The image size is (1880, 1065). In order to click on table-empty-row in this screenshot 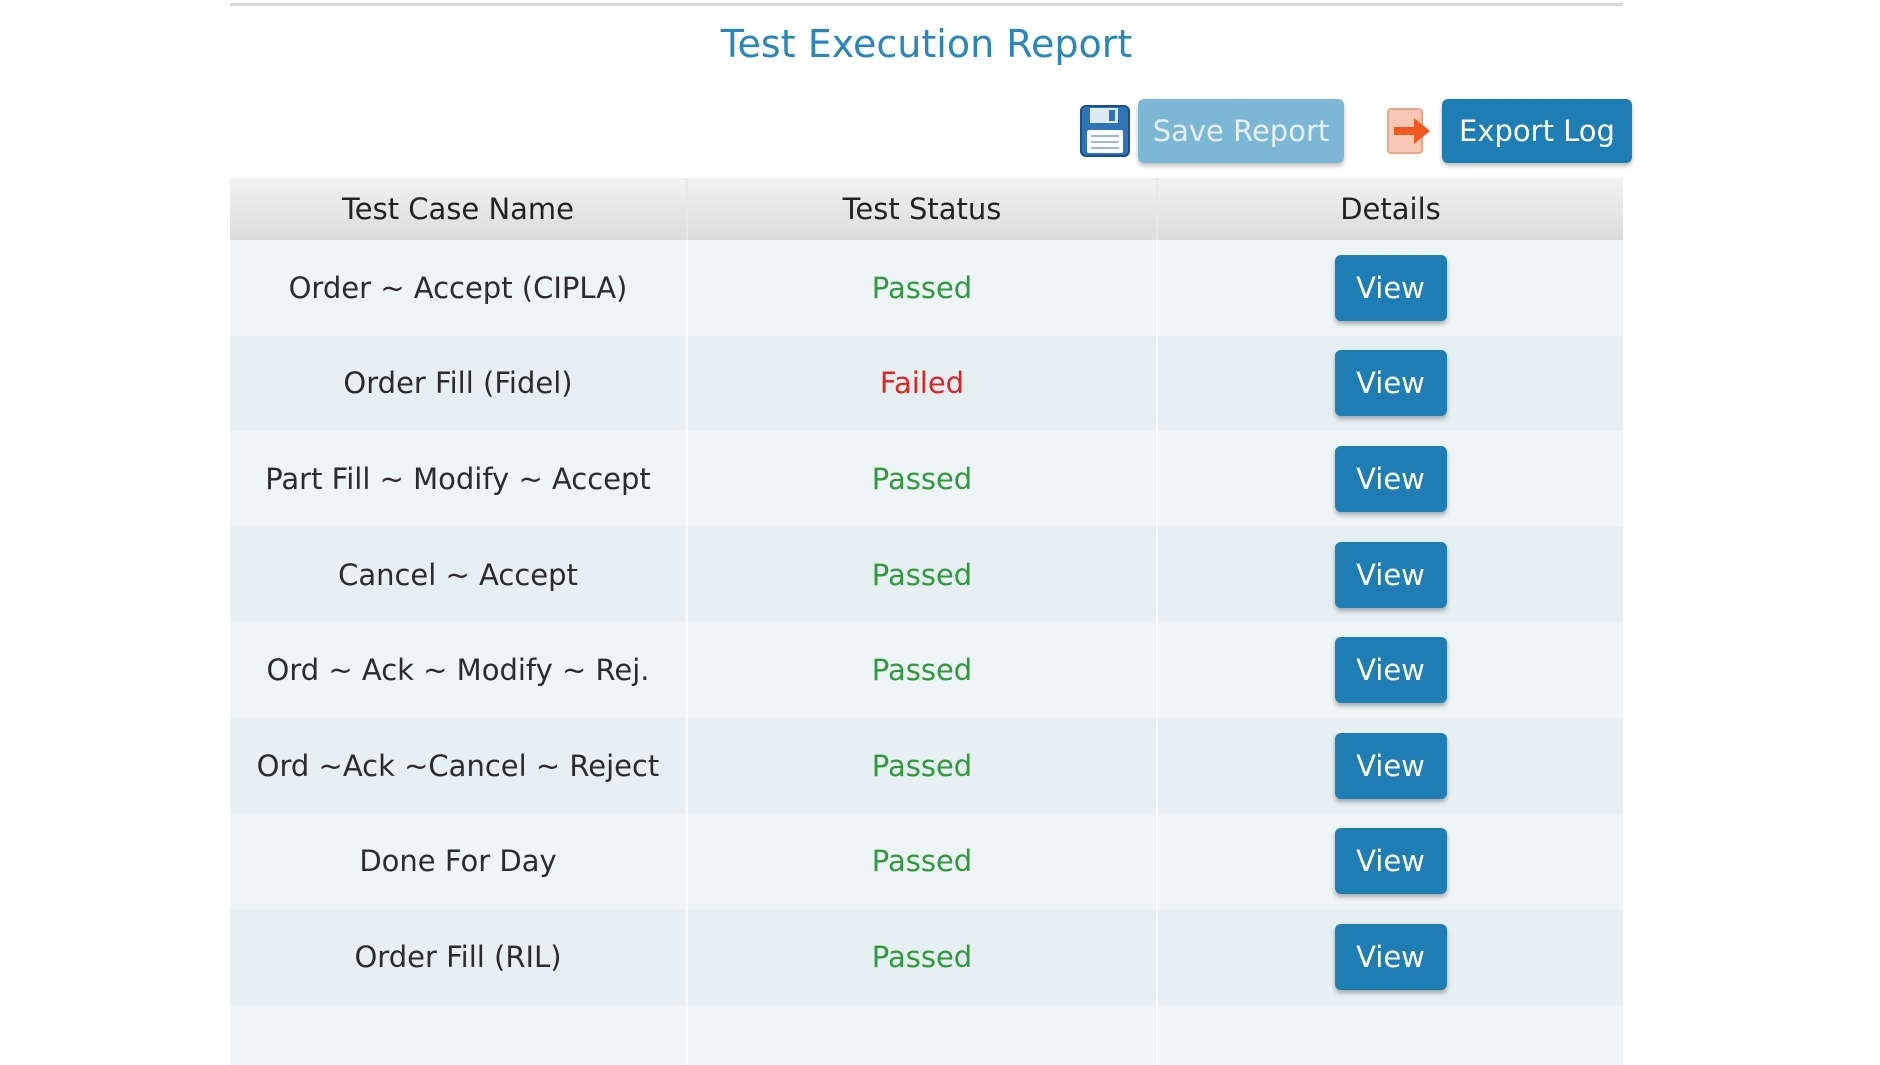, I will do `click(926, 1034)`.